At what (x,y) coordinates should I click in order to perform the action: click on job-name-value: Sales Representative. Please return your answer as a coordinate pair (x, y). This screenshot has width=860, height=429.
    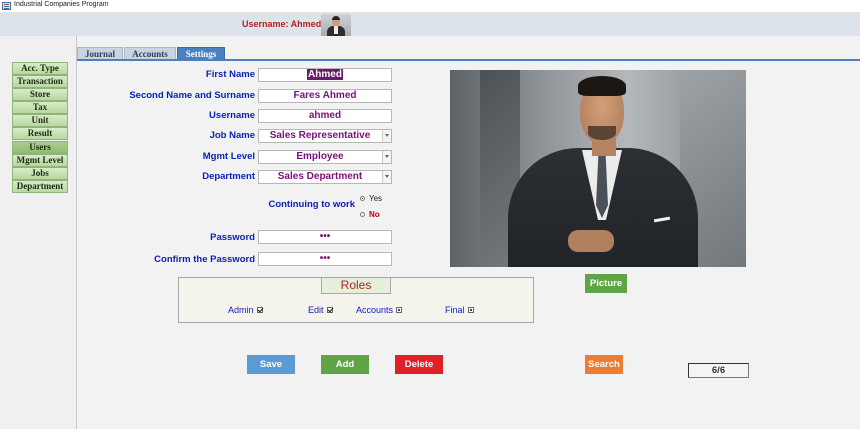
    Looking at the image, I should click on (320, 135).